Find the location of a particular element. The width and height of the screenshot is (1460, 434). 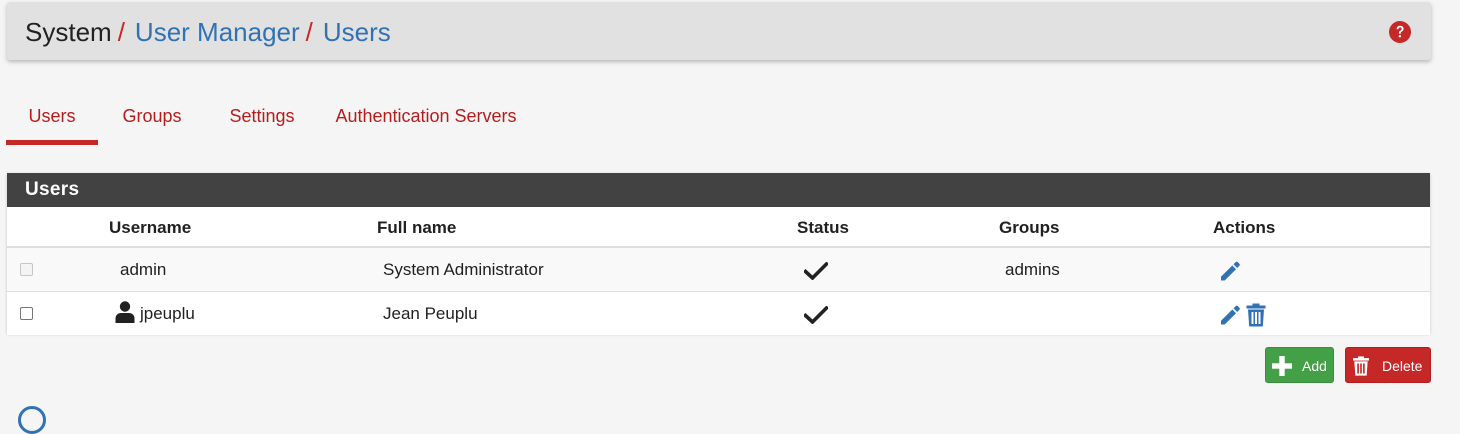

column-header-status: Status is located at coordinates (823, 227).